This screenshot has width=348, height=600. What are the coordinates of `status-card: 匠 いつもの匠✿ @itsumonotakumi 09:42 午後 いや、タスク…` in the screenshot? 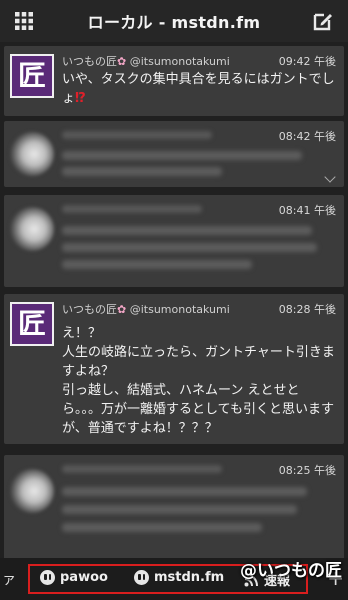 It's located at (174, 81).